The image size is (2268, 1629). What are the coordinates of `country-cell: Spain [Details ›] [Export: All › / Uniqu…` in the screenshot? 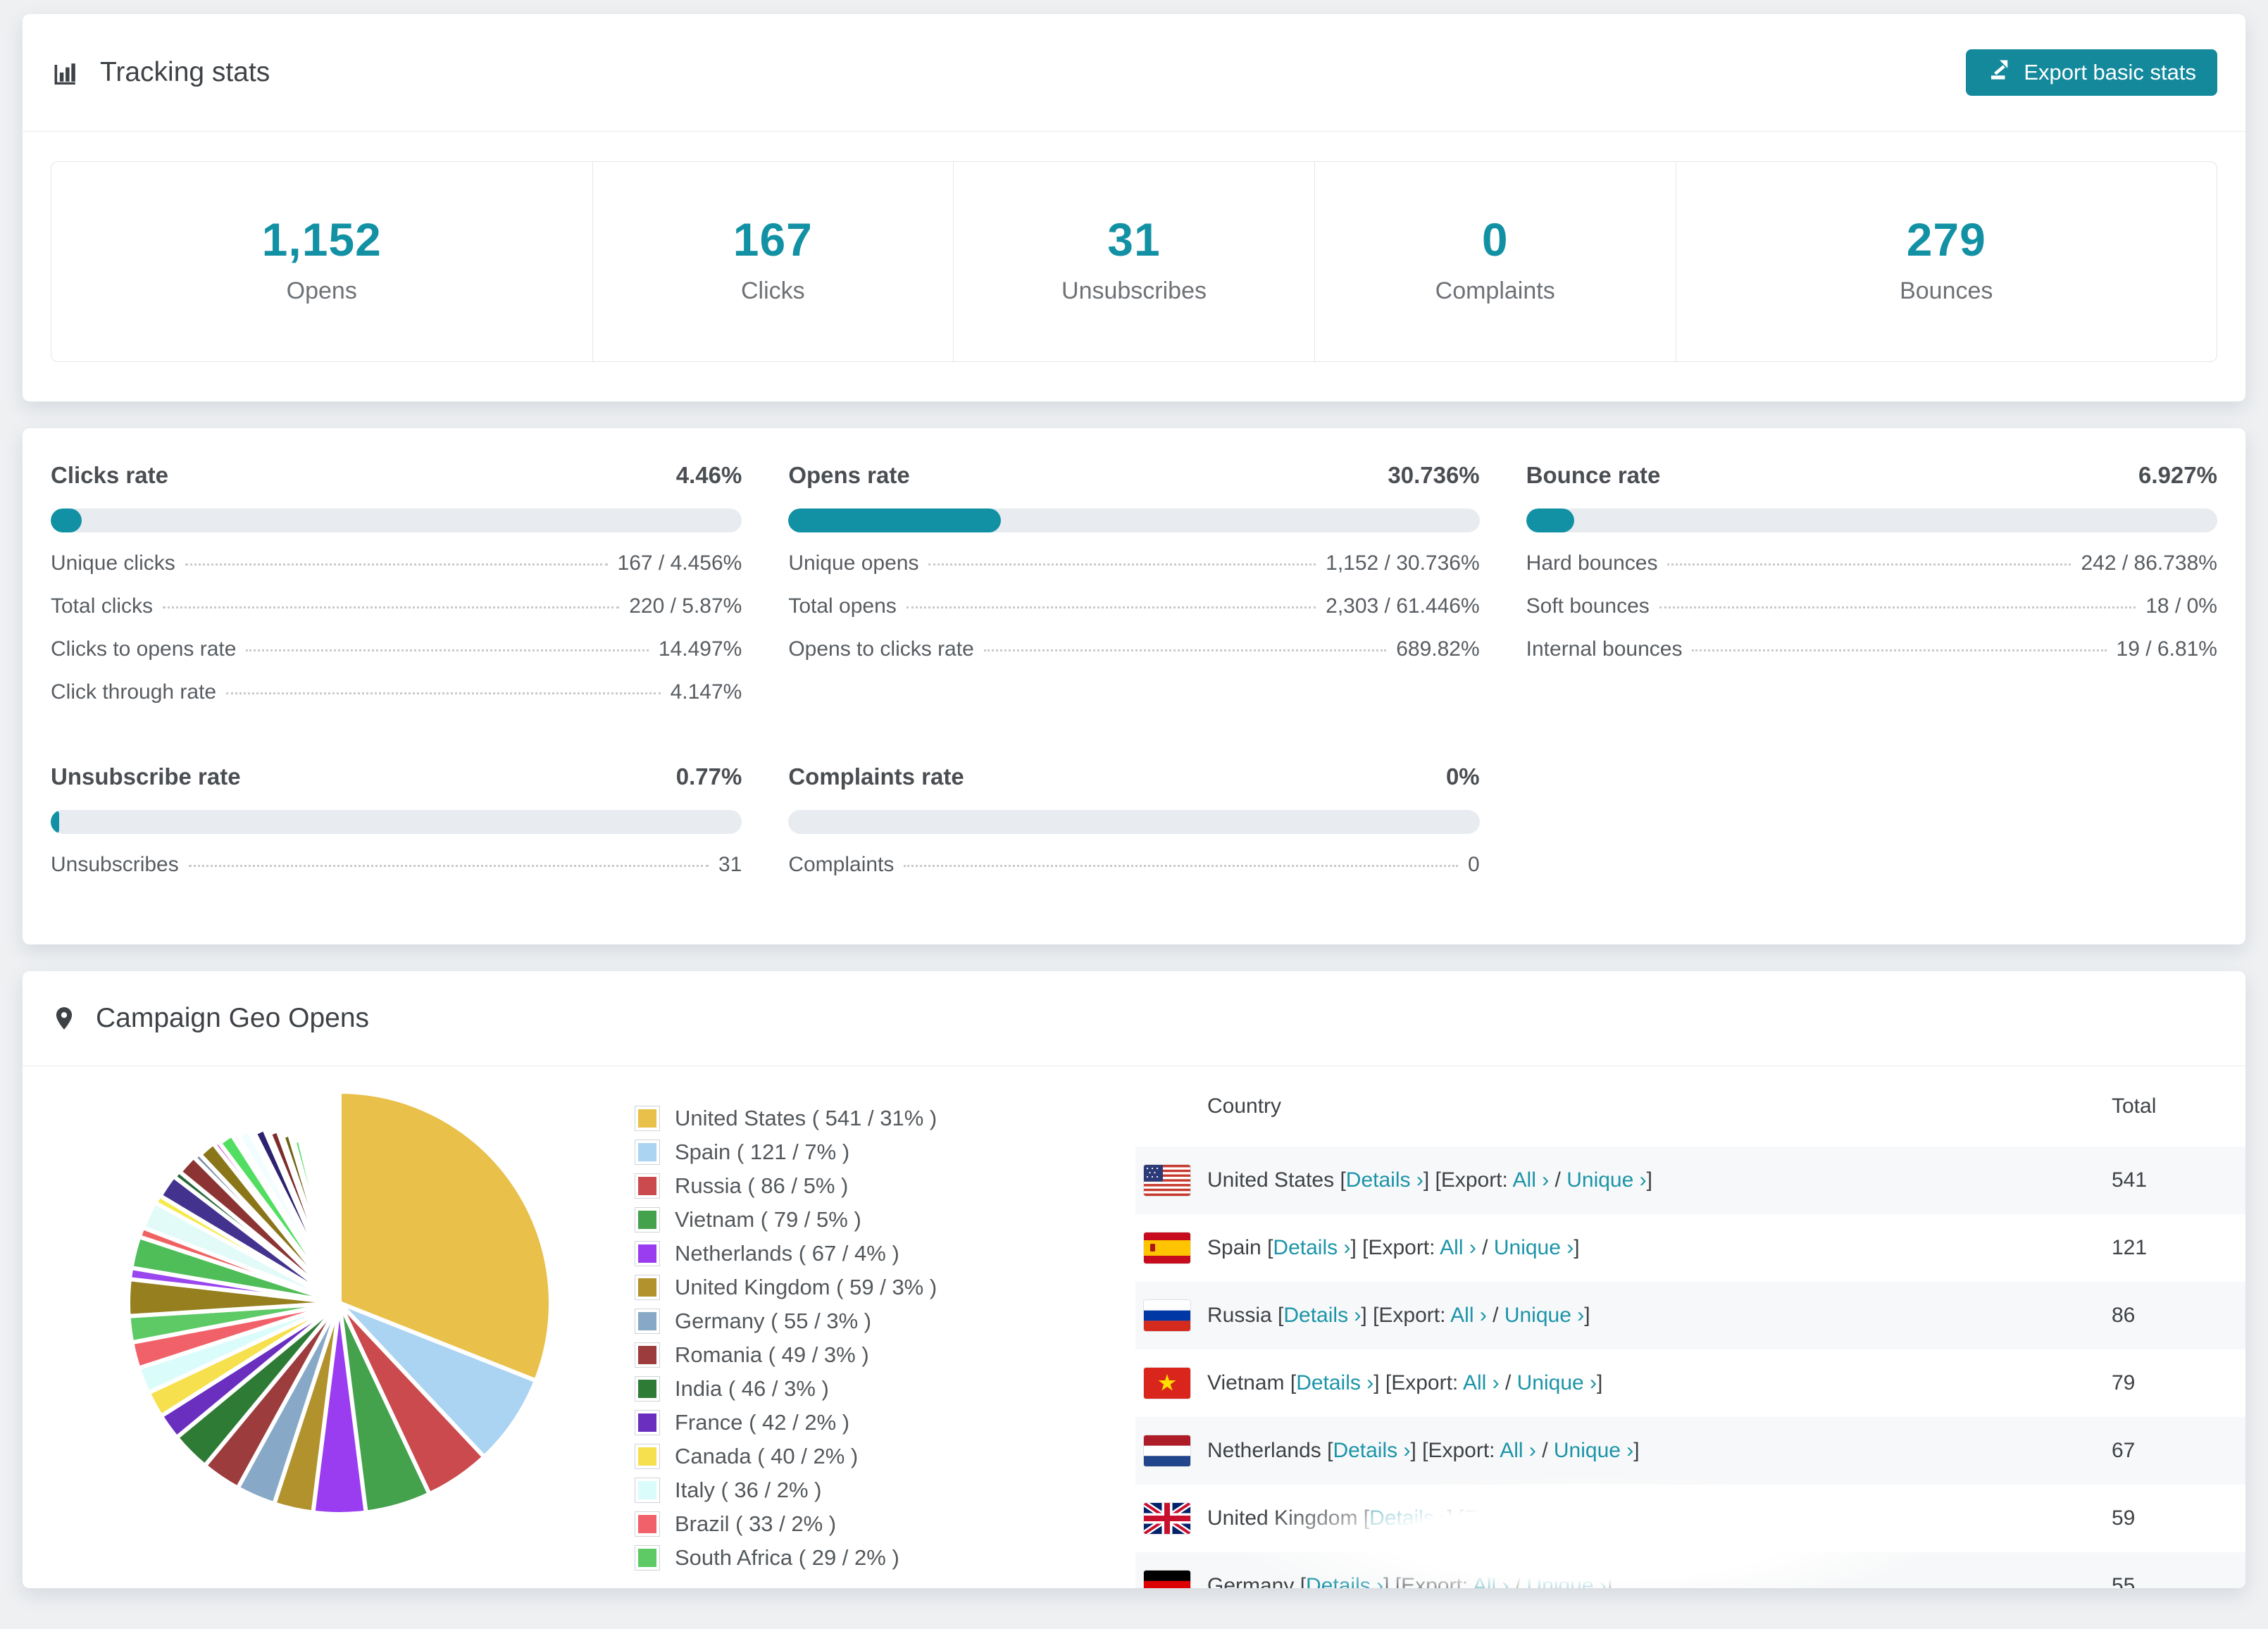 It's located at (1624, 1248).